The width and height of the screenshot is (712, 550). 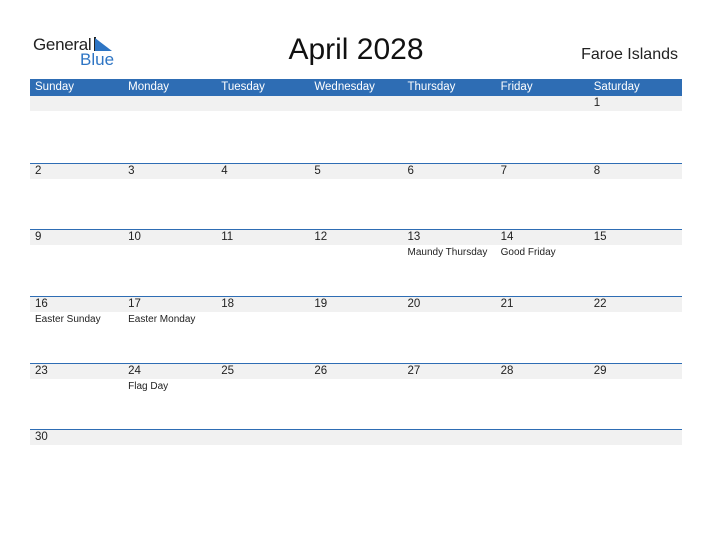 What do you see at coordinates (321, 304) in the screenshot?
I see `day-number: 19` at bounding box center [321, 304].